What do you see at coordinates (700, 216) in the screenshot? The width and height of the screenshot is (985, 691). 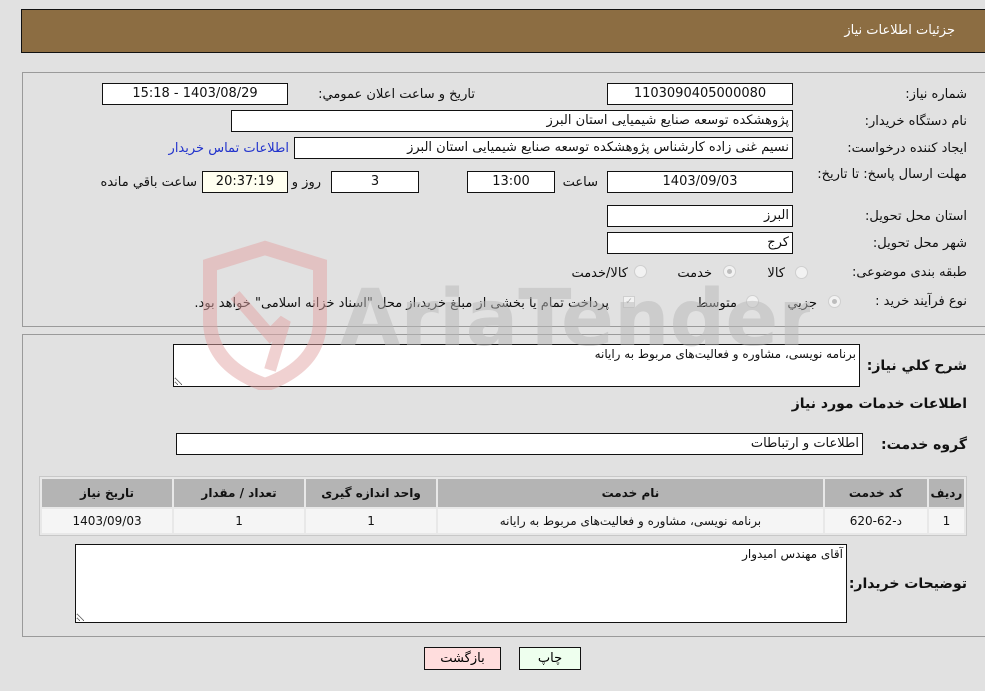 I see `delivery-province-field: البرز` at bounding box center [700, 216].